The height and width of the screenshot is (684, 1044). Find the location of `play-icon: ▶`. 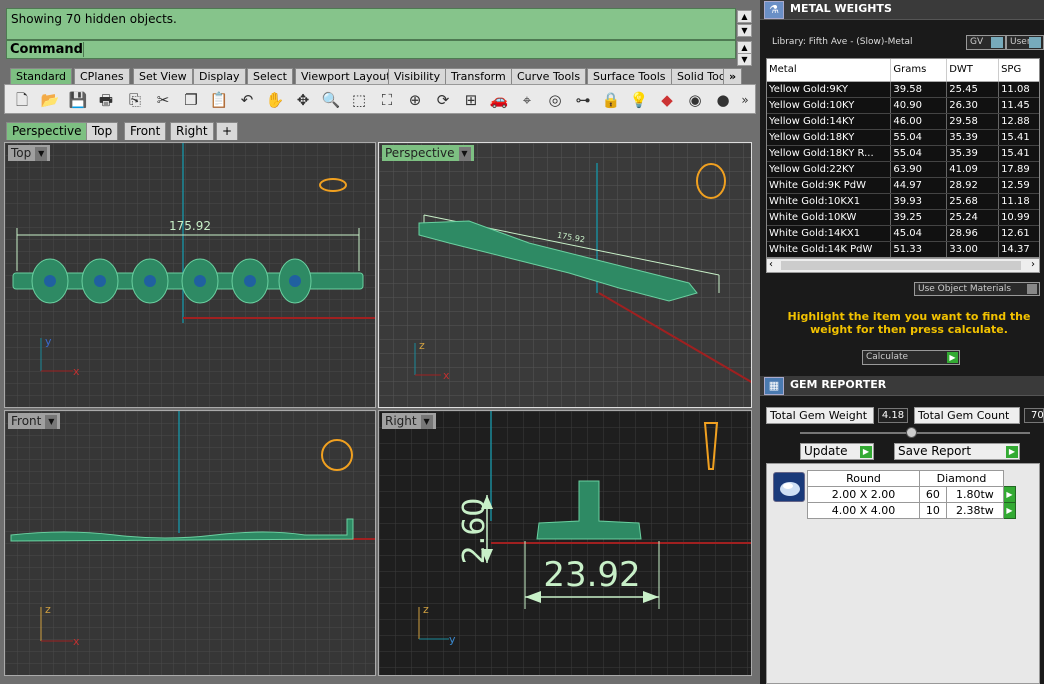

play-icon: ▶ is located at coordinates (1012, 452).